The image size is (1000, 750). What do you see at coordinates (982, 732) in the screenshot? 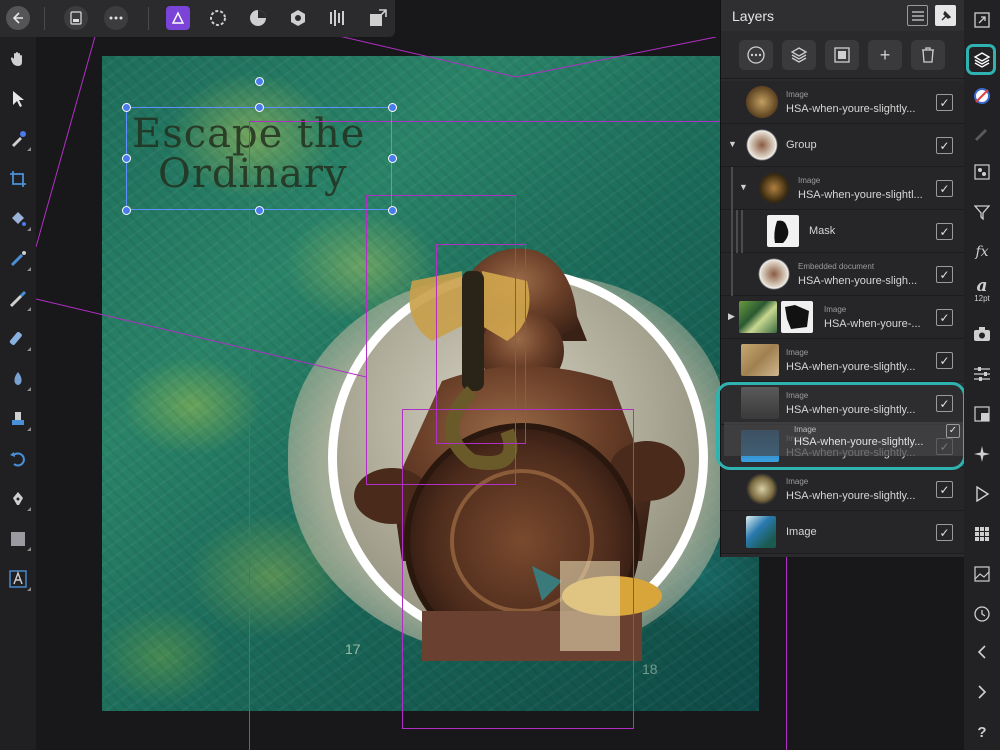
I see `help-icon: ?` at bounding box center [982, 732].